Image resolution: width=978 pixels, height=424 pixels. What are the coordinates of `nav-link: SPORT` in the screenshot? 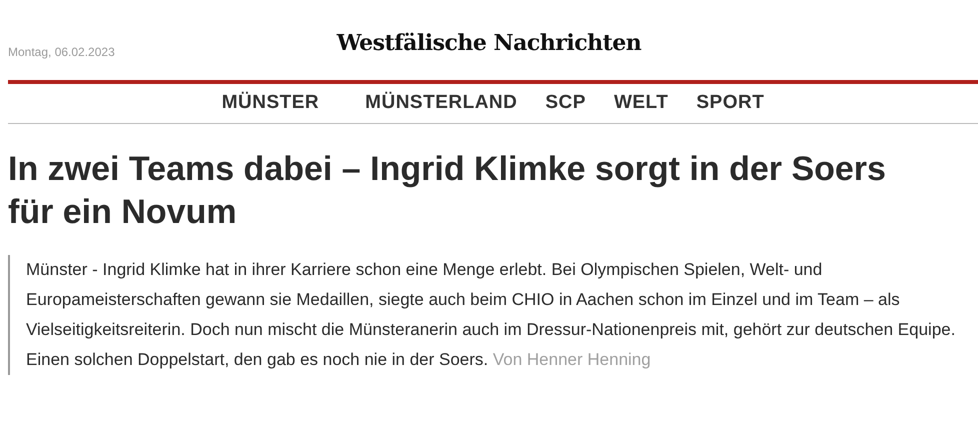 It's located at (730, 103).